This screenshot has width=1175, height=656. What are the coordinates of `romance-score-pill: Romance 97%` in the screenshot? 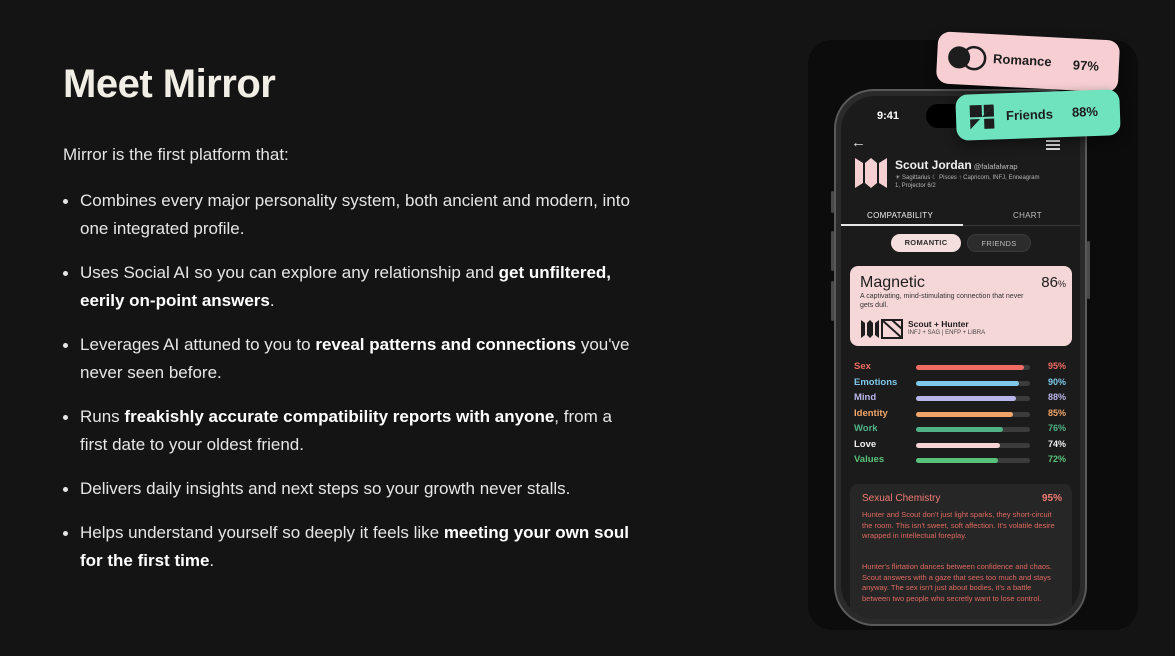 It's located at (1028, 62).